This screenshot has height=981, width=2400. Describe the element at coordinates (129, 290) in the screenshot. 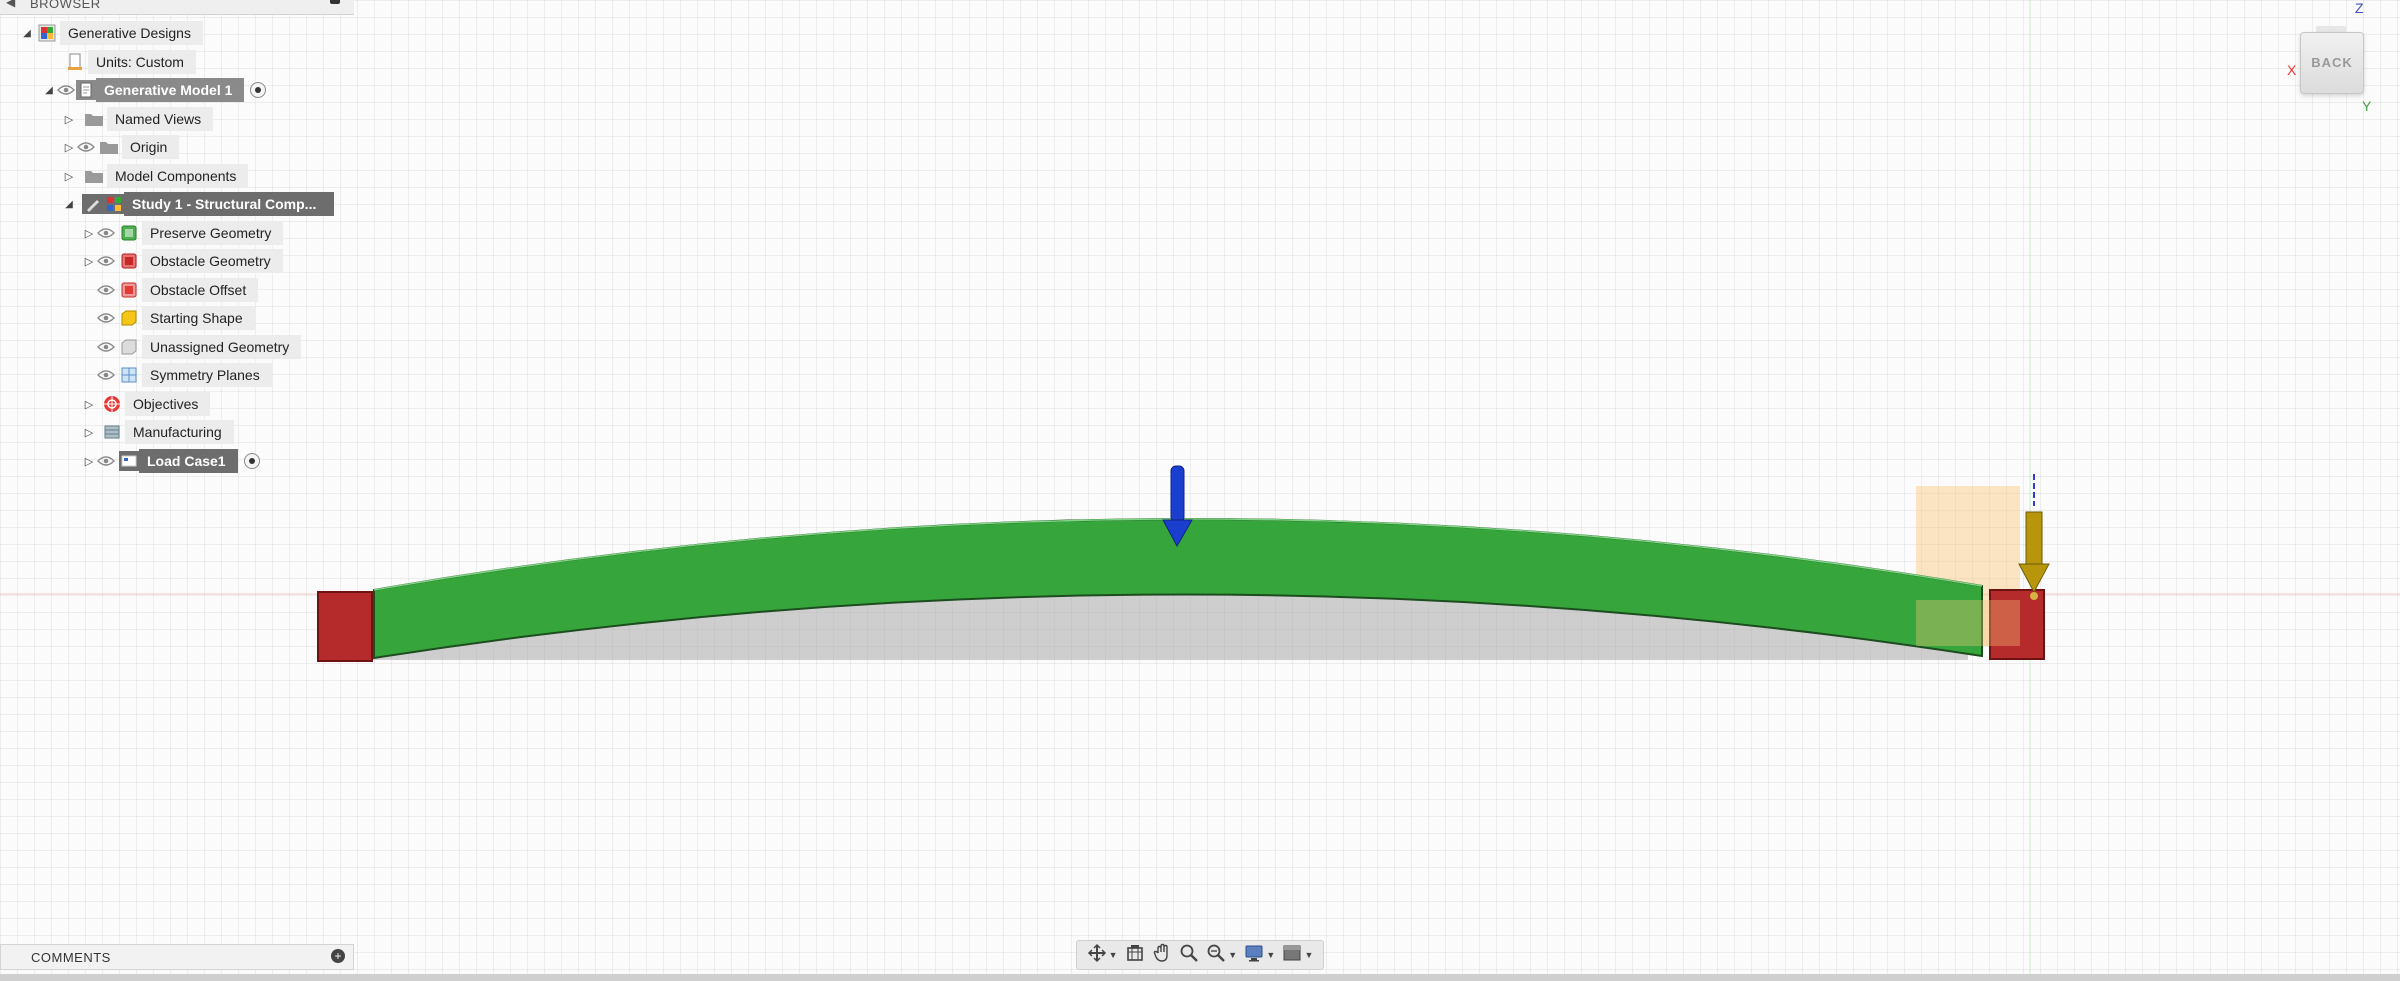

I see `obstacle-offset-icon` at that location.